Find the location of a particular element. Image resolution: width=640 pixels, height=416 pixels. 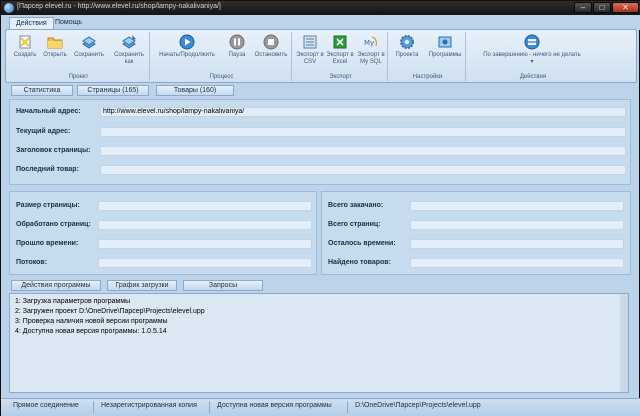

total-pages-label: Всего страниц: is located at coordinates (354, 224).